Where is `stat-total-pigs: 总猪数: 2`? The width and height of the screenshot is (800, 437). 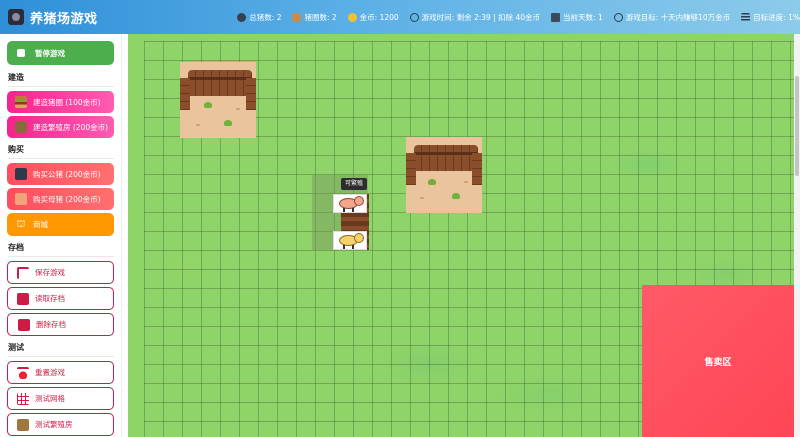 stat-total-pigs: 总猪数: 2 is located at coordinates (259, 17).